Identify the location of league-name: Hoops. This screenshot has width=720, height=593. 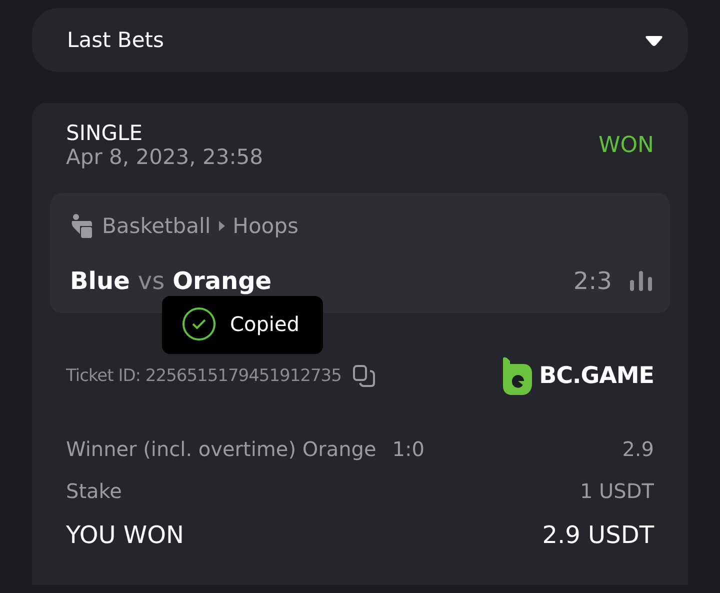
(265, 226).